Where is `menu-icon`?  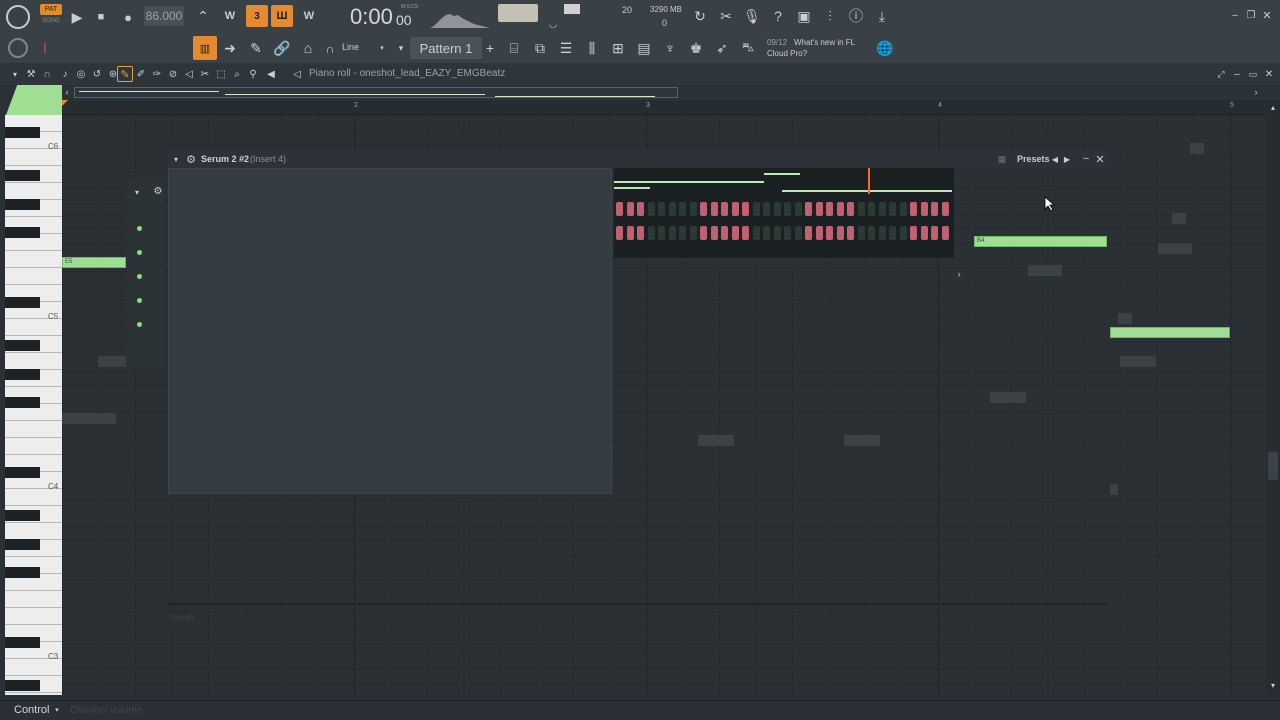
menu-icon is located at coordinates (18, 17).